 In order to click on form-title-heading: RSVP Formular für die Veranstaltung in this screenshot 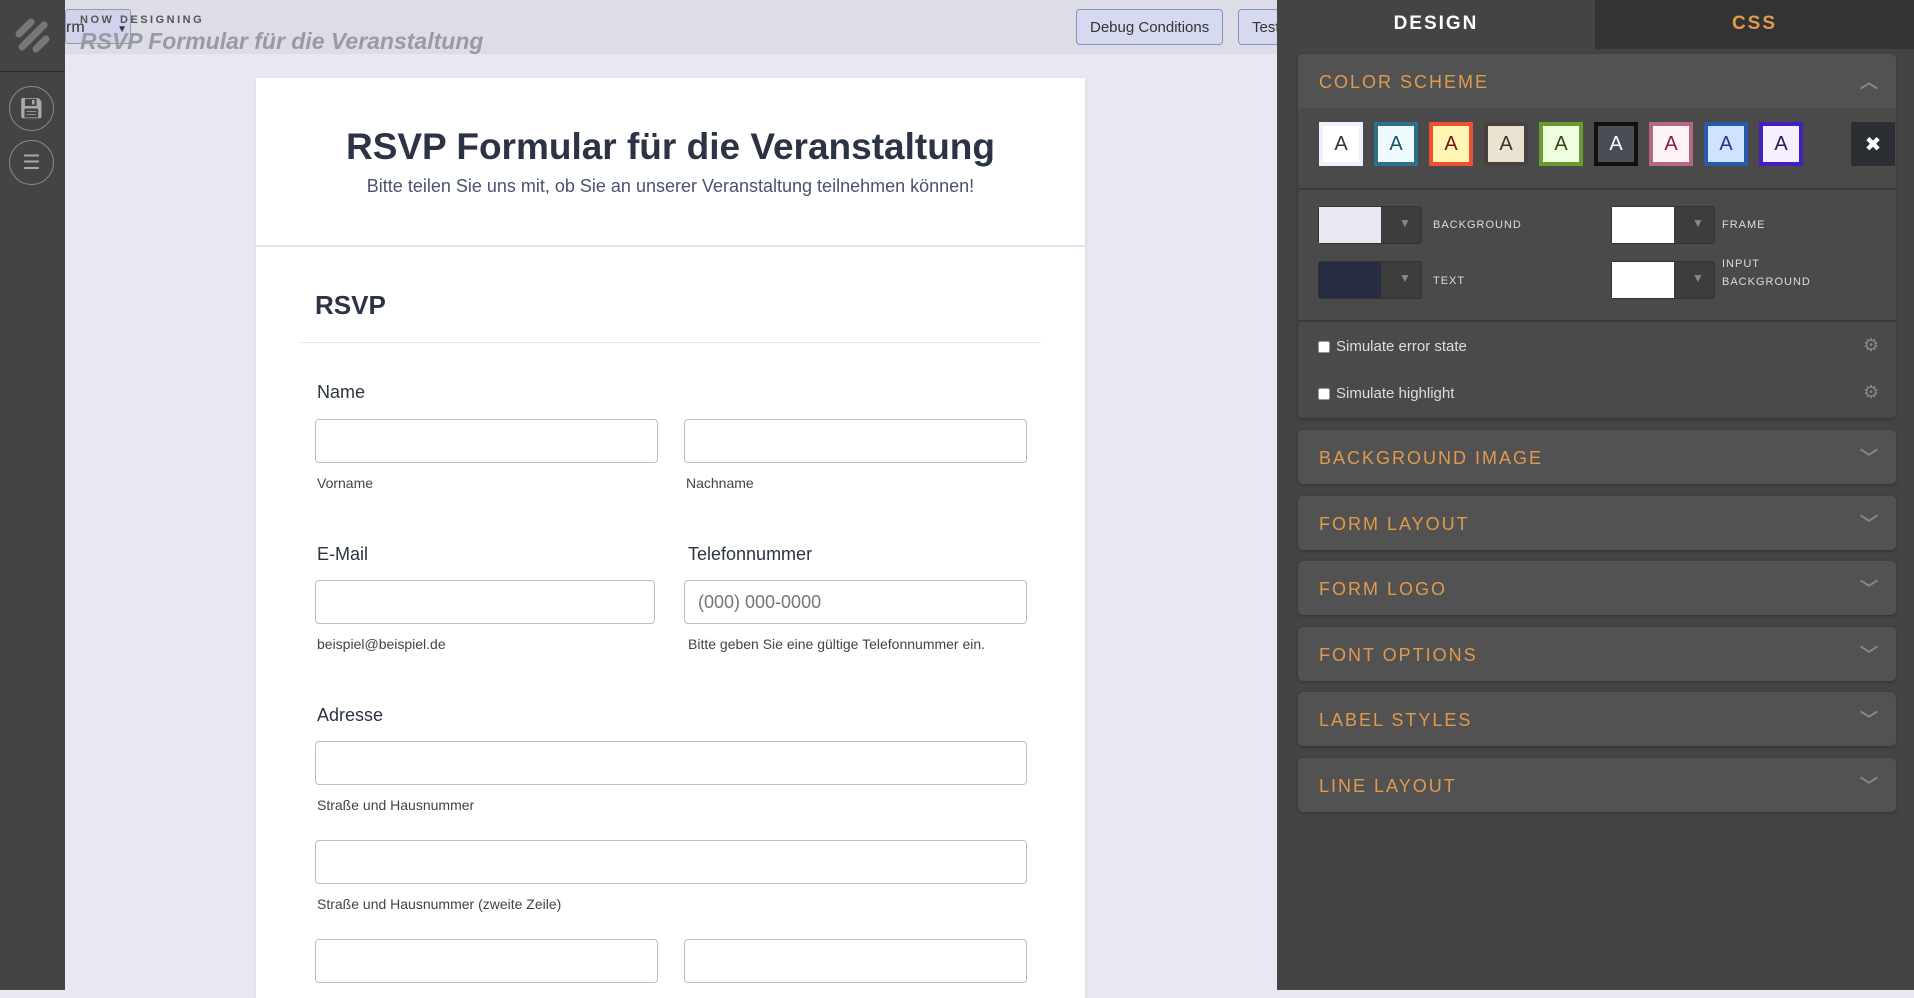, I will do `click(282, 41)`.